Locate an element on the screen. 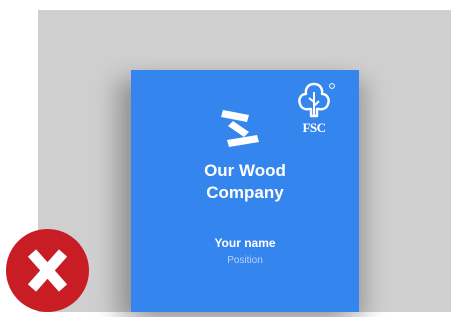  company-name: Our Wood Company is located at coordinates (245, 182).